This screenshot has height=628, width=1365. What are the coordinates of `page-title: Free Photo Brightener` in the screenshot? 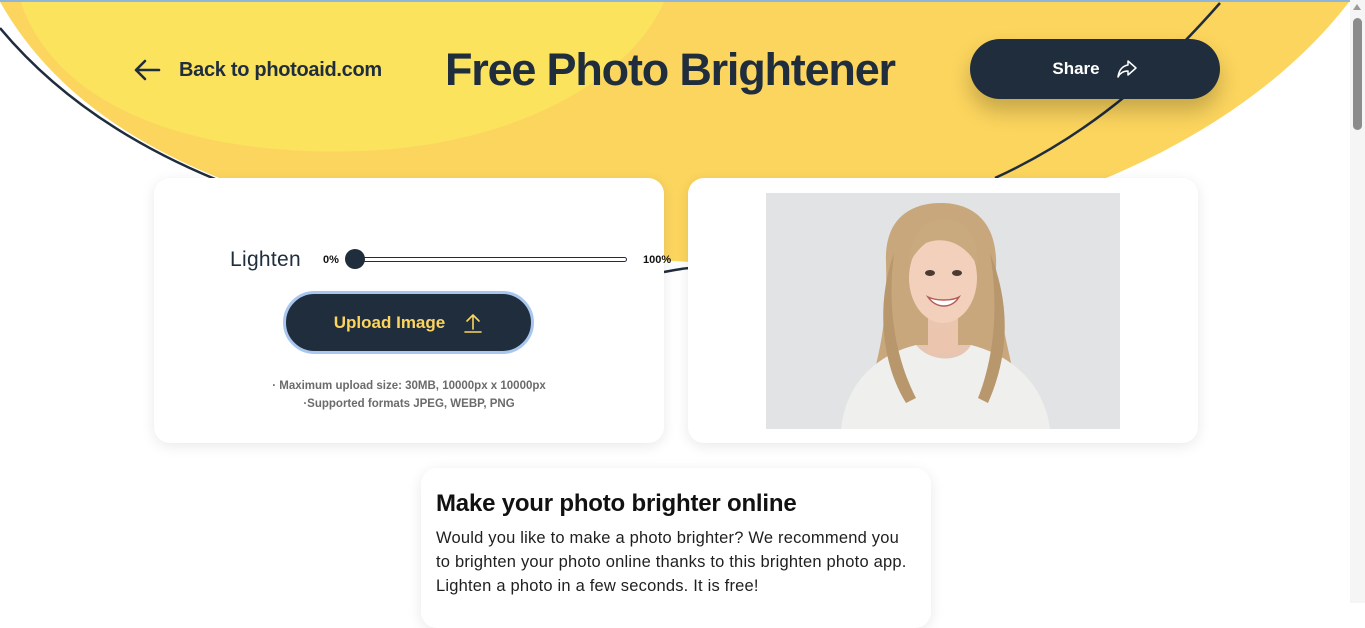 It's located at (670, 69).